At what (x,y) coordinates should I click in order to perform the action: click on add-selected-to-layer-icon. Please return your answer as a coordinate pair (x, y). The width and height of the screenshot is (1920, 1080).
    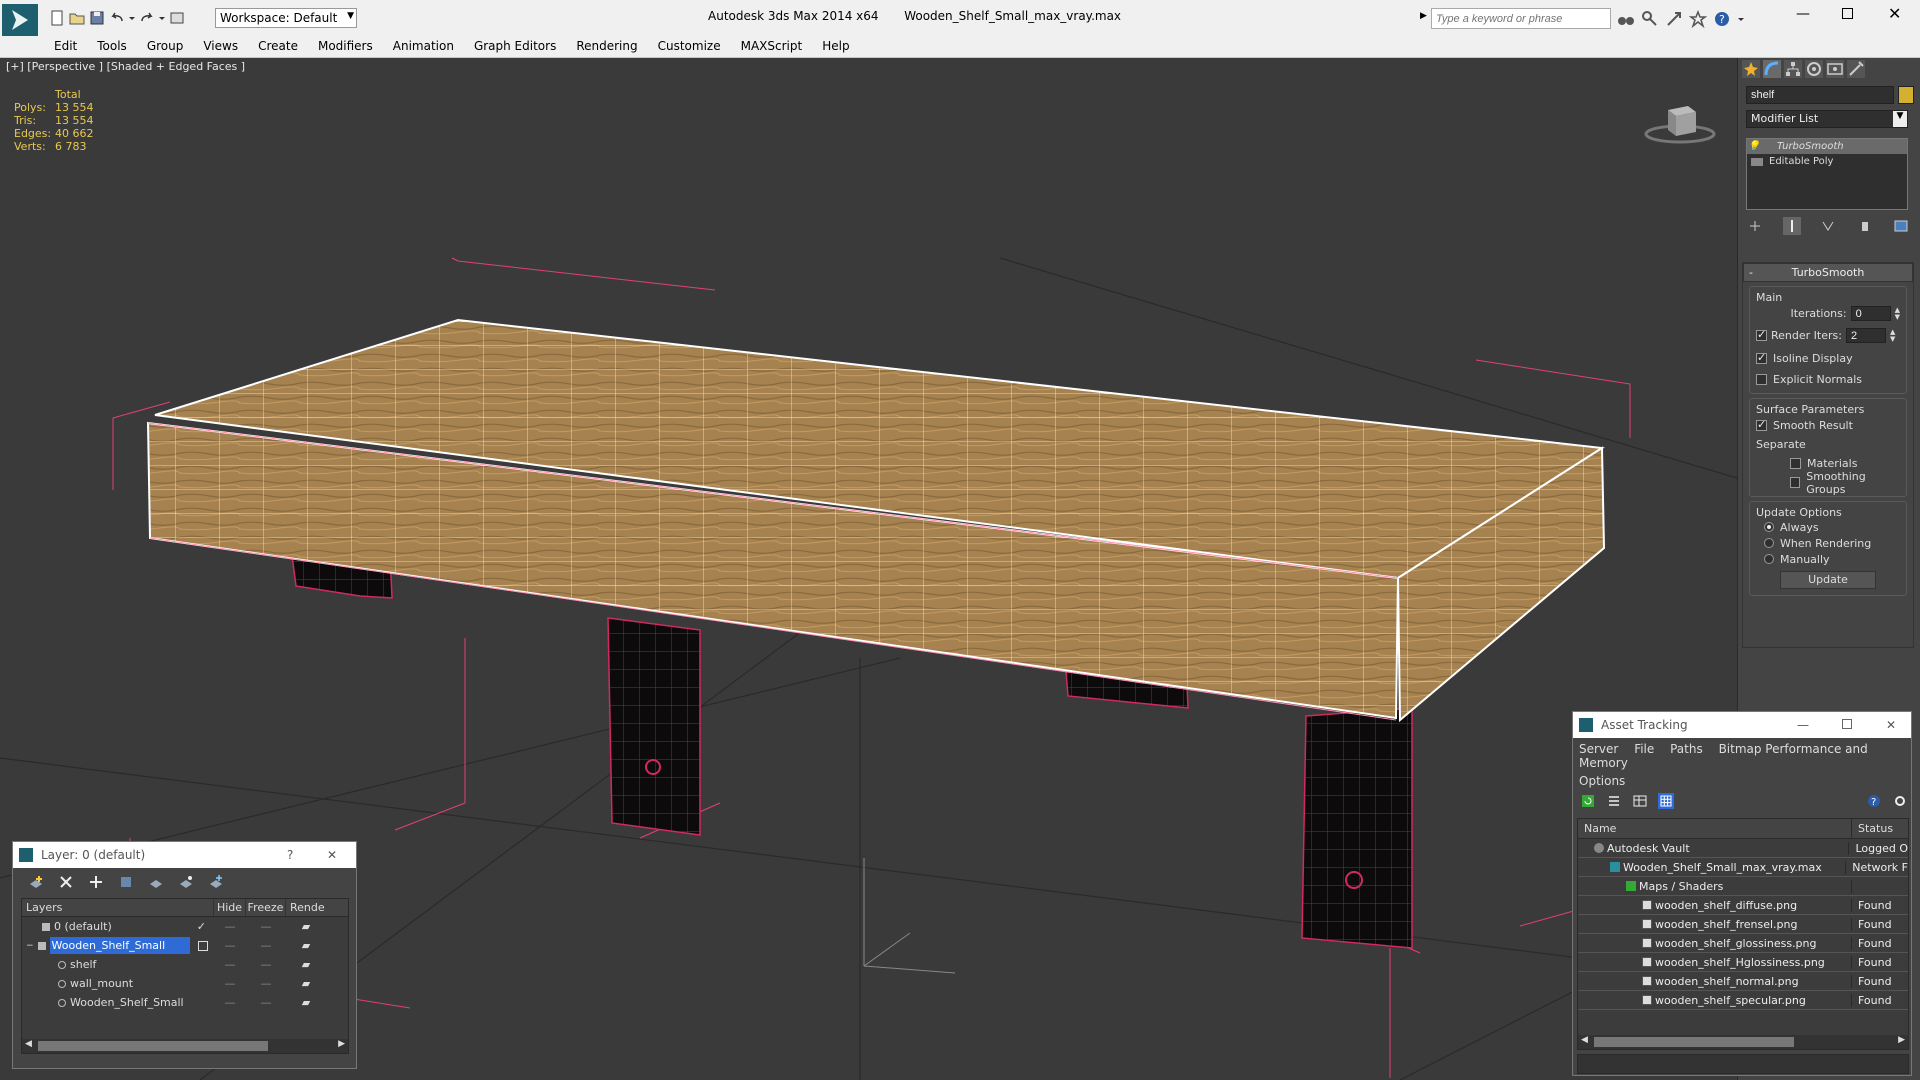
    Looking at the image, I should click on (203, 945).